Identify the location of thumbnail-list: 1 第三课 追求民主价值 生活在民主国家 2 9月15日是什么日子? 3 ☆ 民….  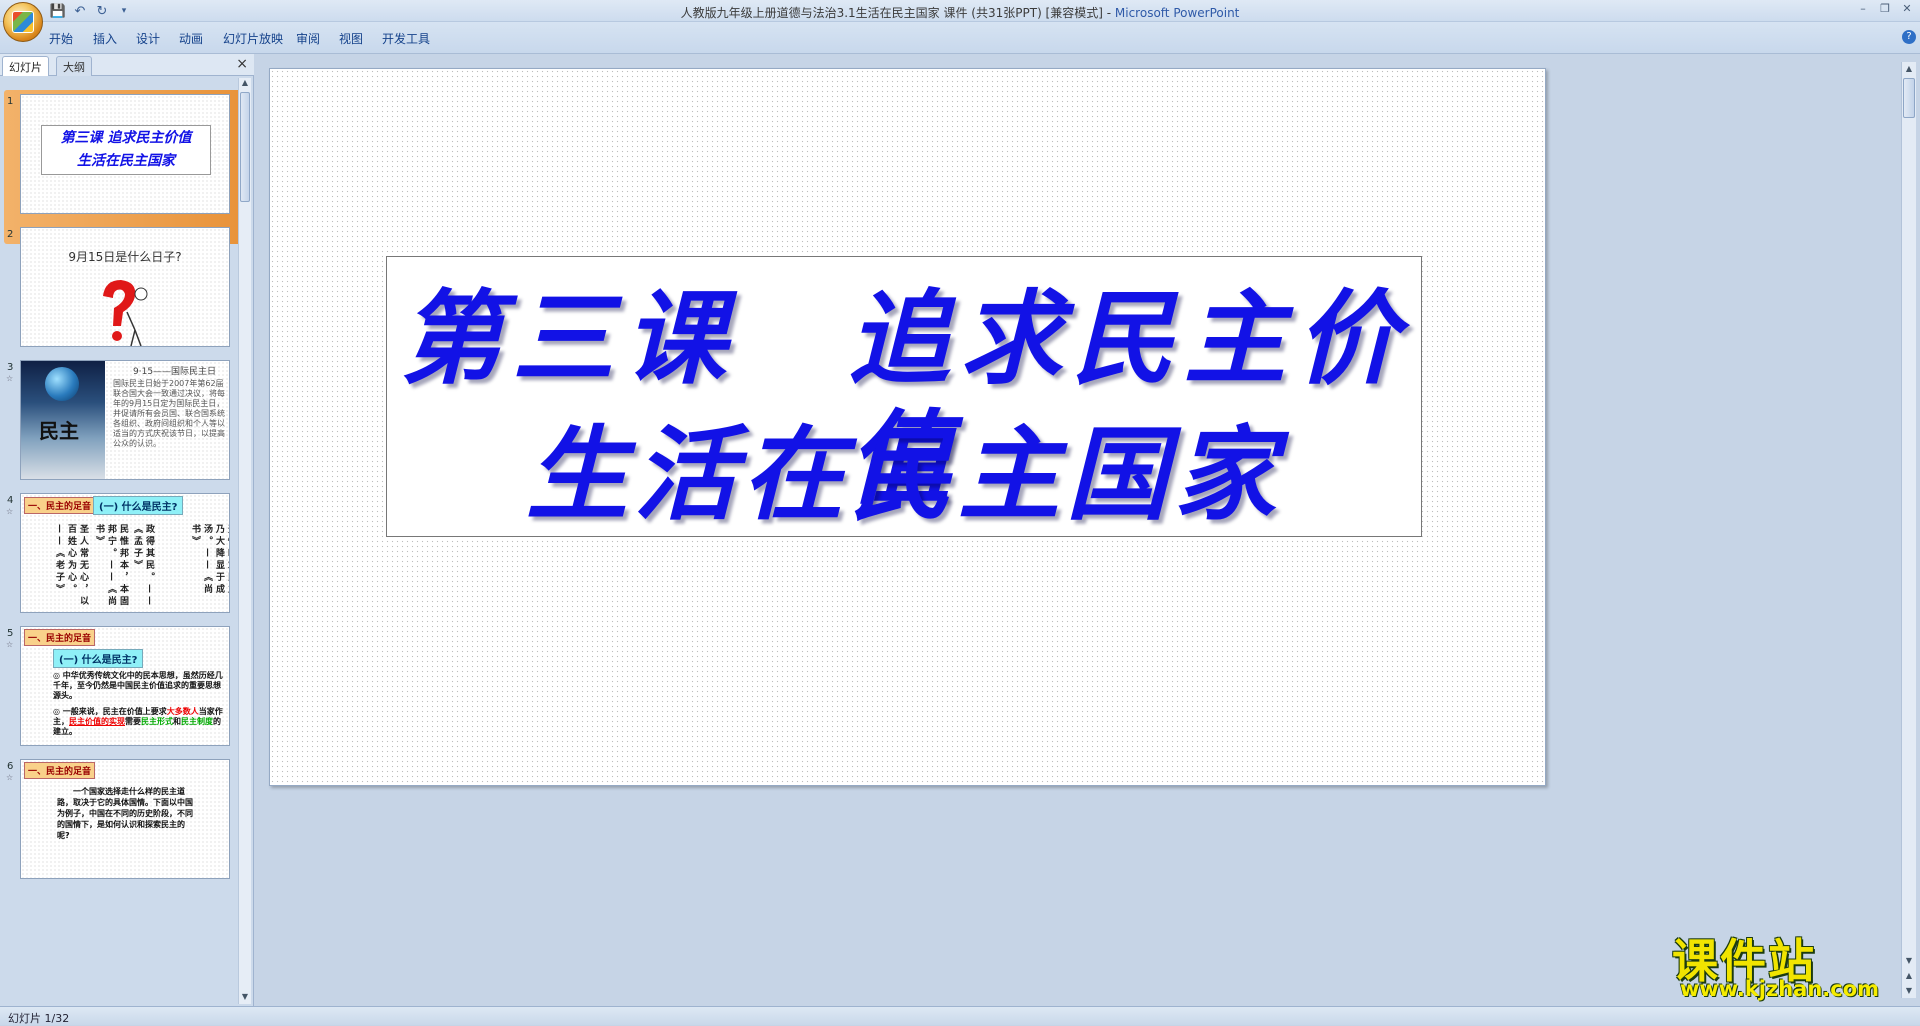
(119, 541).